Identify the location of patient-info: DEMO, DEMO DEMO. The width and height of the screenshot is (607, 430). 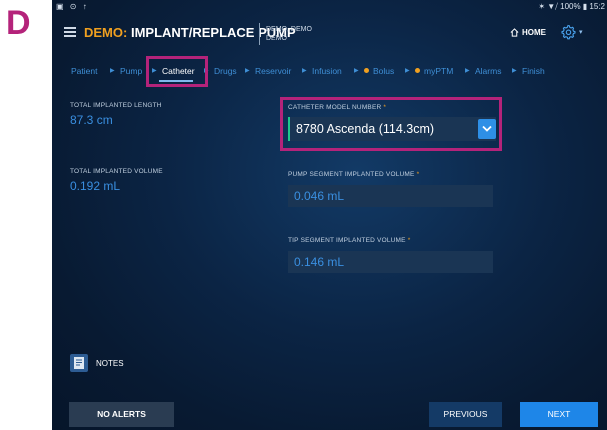
(289, 34).